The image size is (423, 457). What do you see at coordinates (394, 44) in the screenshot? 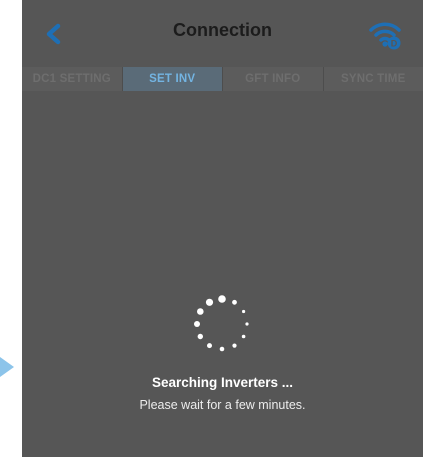
I see `svg-text: D` at bounding box center [394, 44].